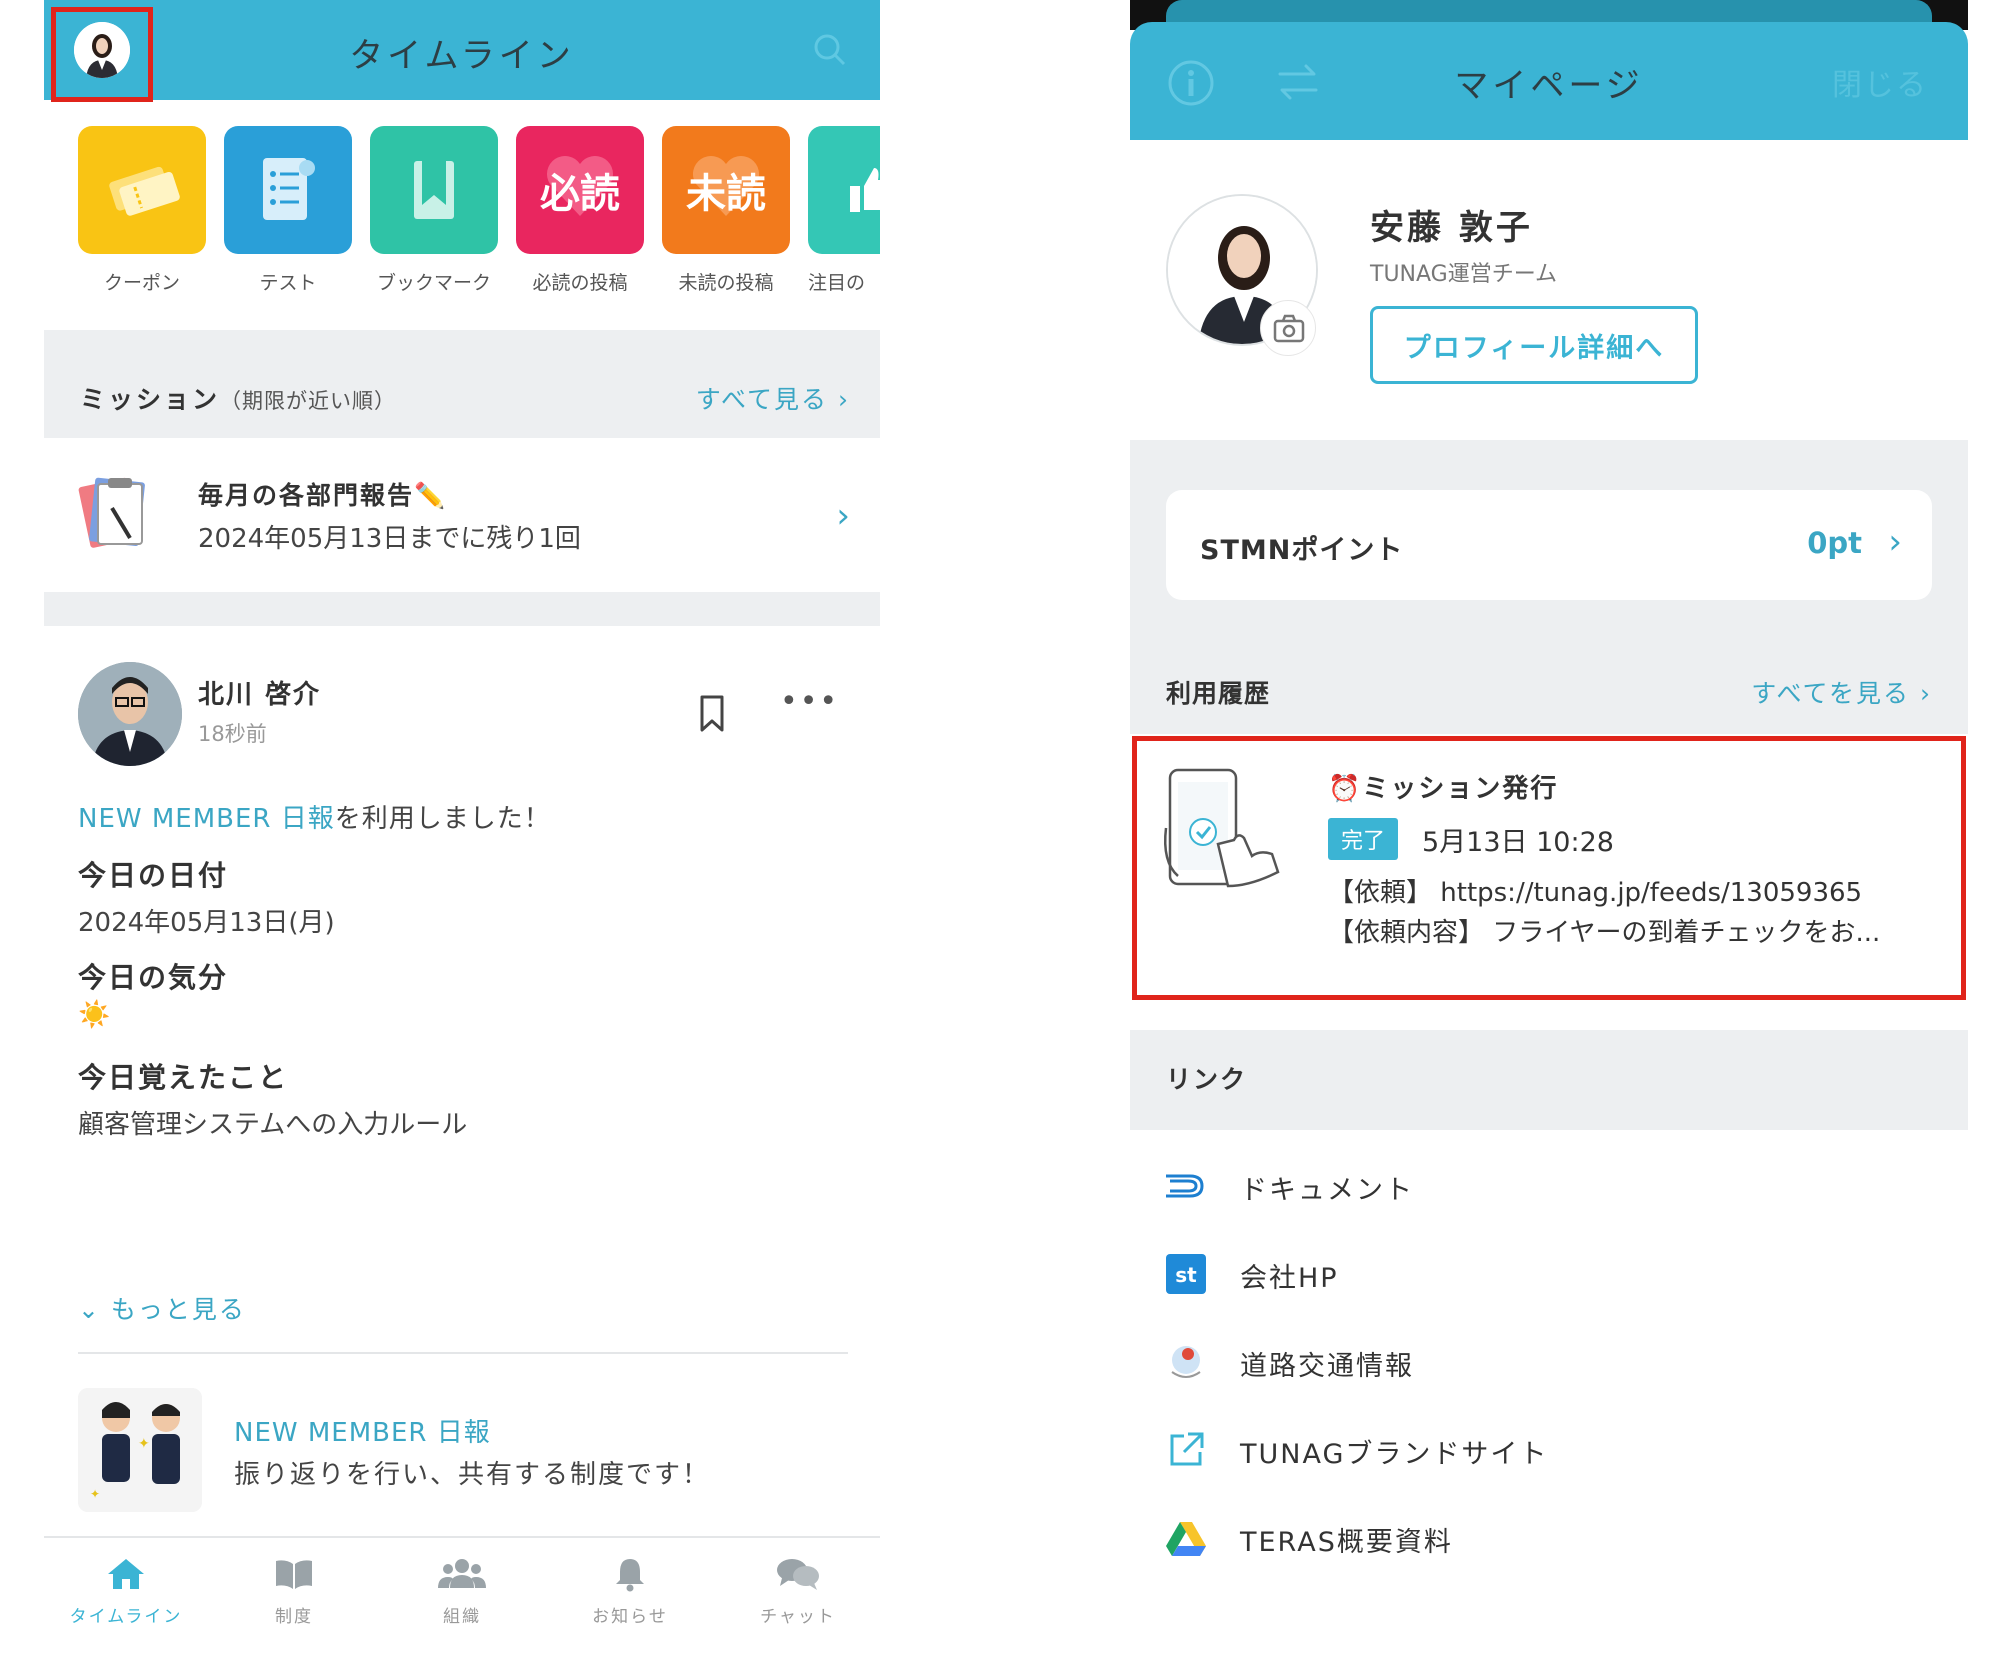 This screenshot has width=2000, height=1658. I want to click on shortcut-coupon: クーポン, so click(142, 210).